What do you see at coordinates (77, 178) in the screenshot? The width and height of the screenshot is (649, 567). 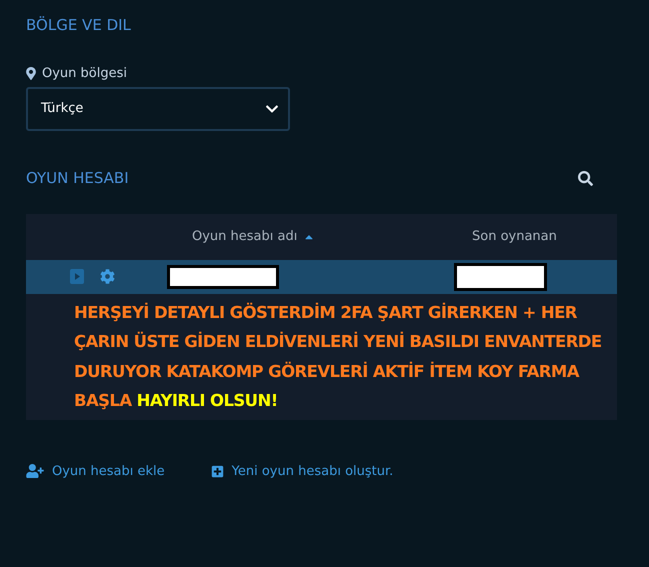 I see `section-title: OYUN HESABI` at bounding box center [77, 178].